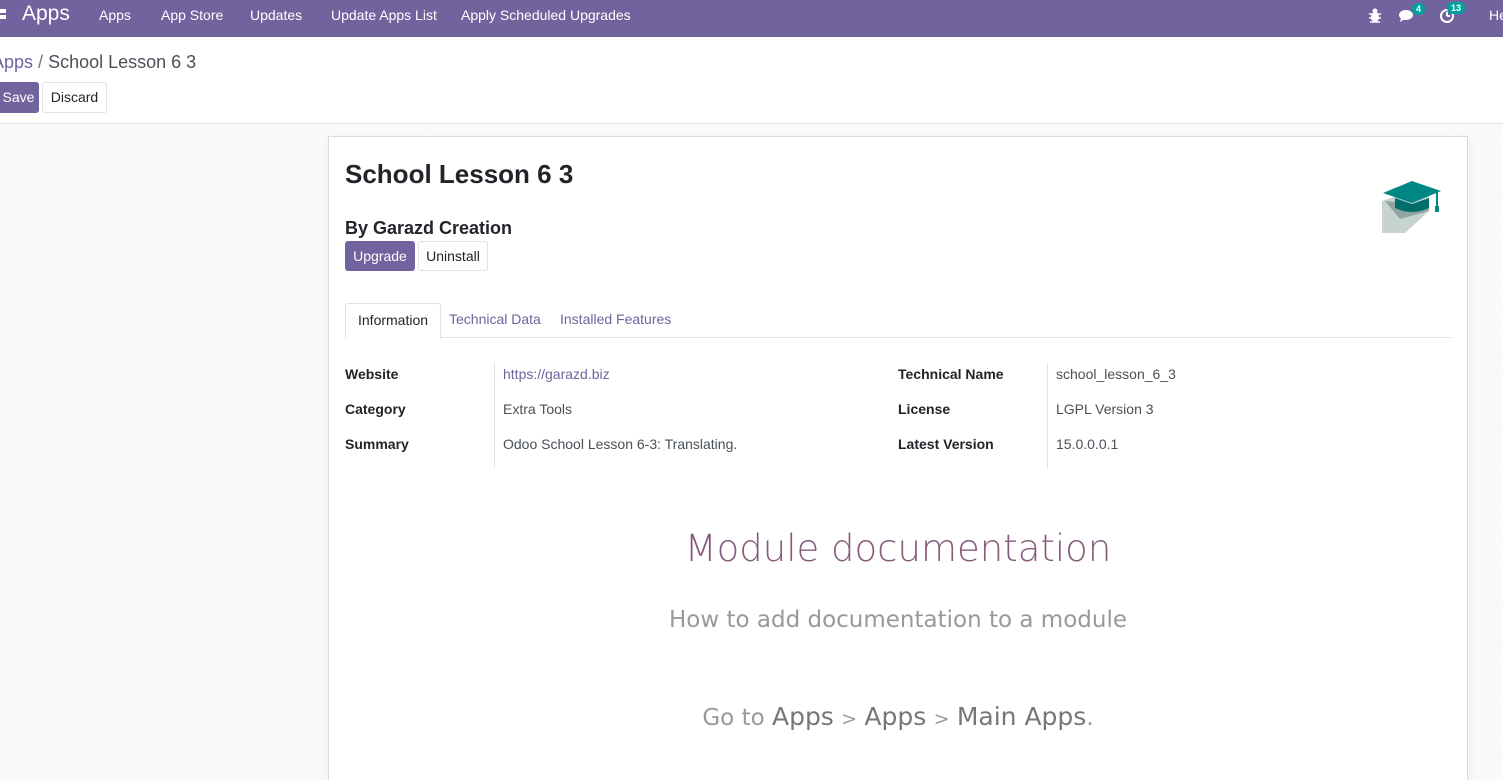  Describe the element at coordinates (19, 97) in the screenshot. I see `save-button: Save` at that location.